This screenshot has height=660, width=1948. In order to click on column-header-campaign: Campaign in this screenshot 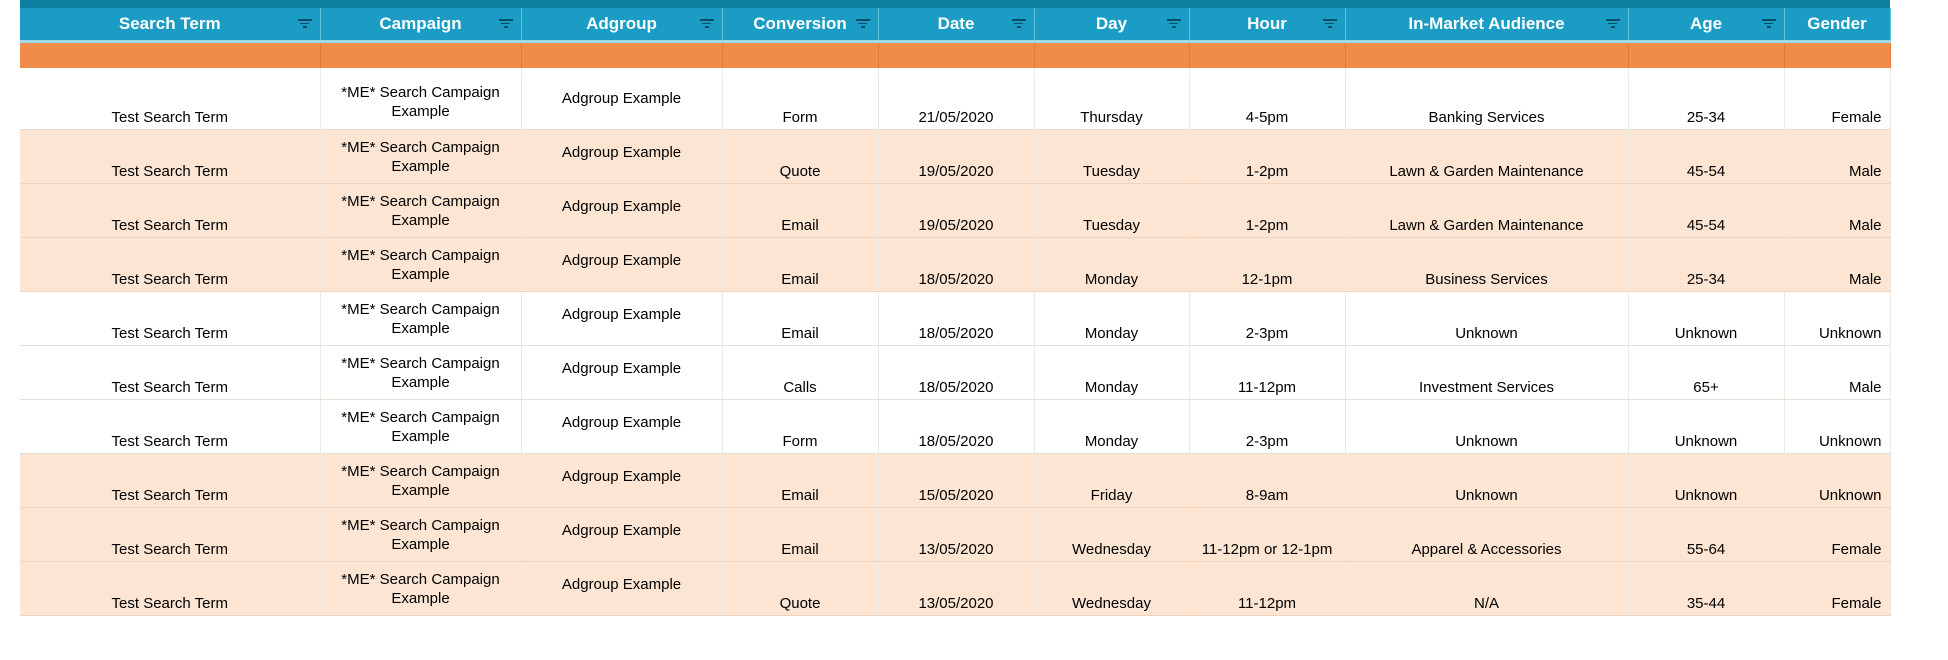, I will do `click(421, 25)`.